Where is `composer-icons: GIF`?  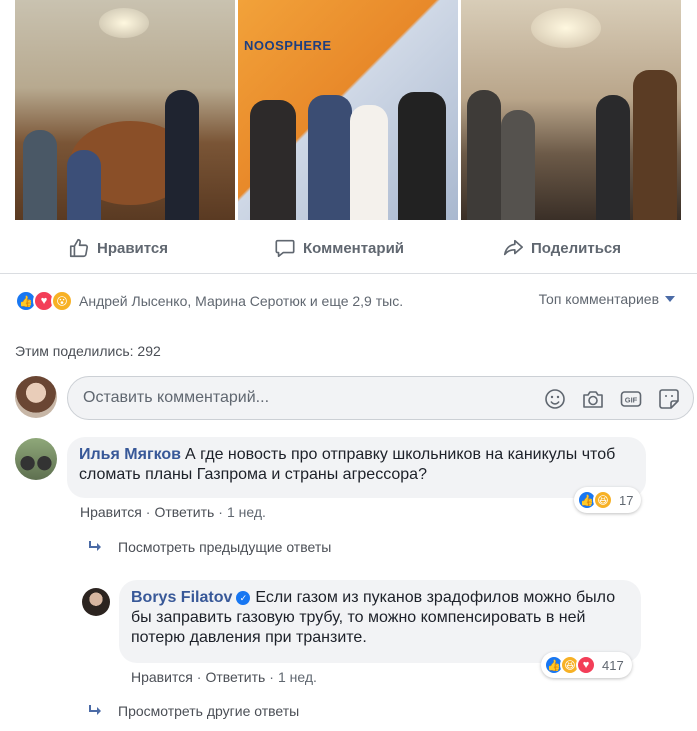 composer-icons: GIF is located at coordinates (612, 399).